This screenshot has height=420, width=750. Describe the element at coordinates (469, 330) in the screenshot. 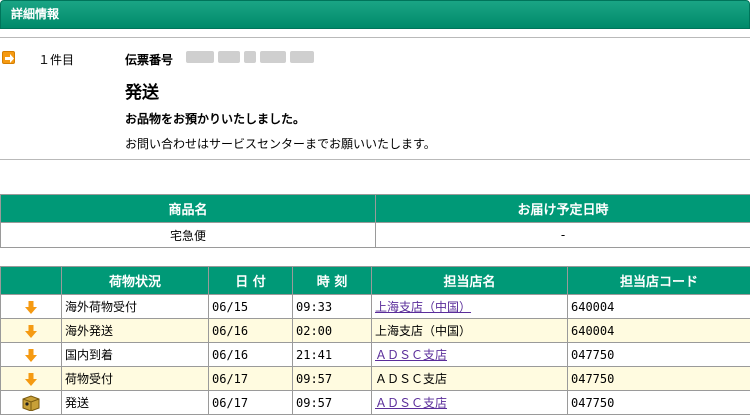

I see `row-store: 上海支店（中国）` at that location.